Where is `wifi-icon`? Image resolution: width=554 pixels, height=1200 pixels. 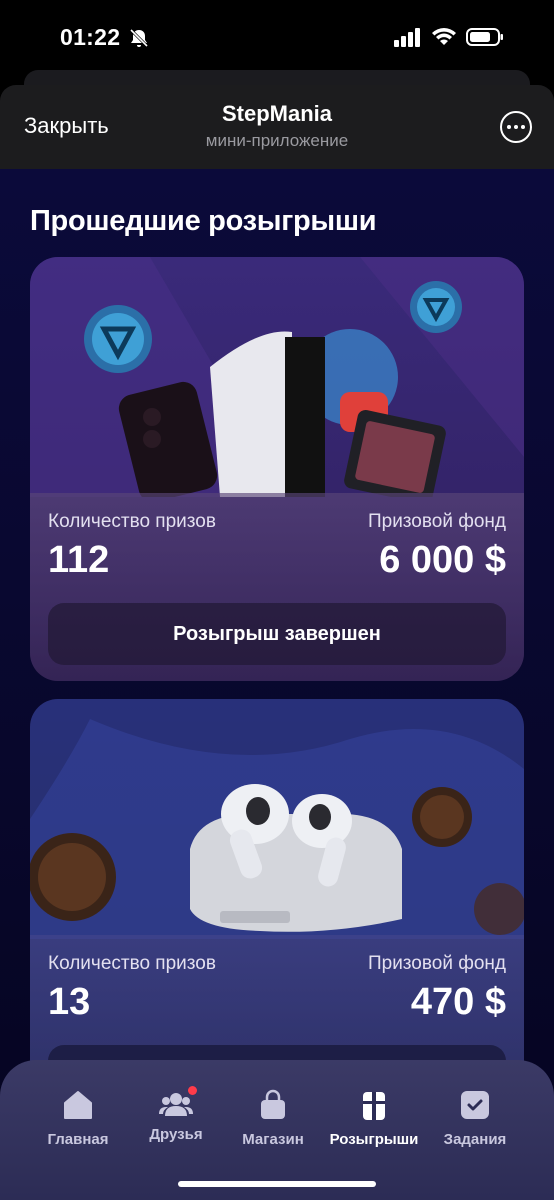 wifi-icon is located at coordinates (444, 36).